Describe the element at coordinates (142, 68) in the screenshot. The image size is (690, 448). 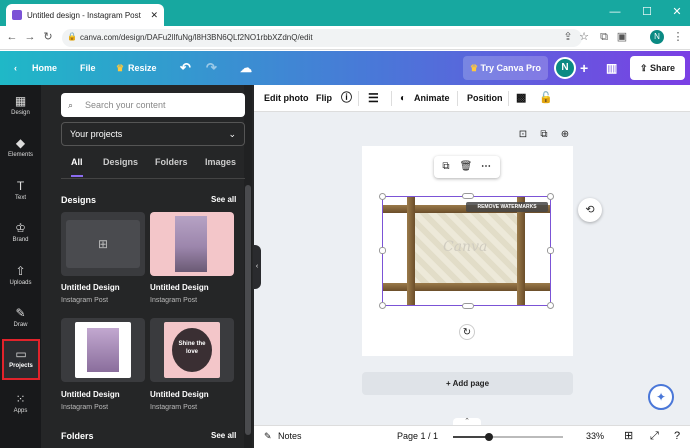
I see `resize-button: Resize` at that location.